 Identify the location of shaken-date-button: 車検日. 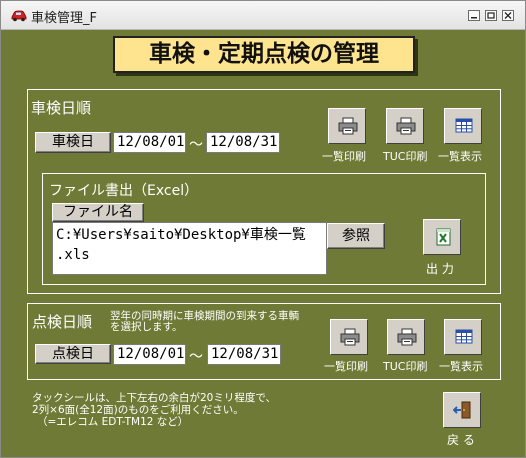
(73, 142).